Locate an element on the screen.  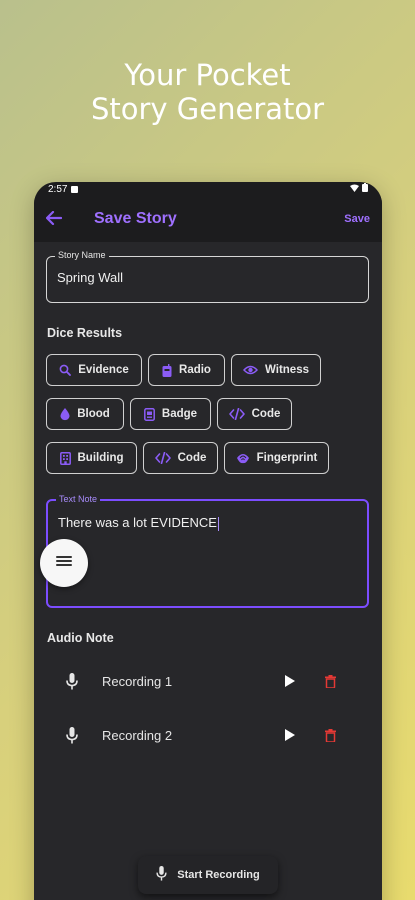
chip-radio: Radio is located at coordinates (186, 370).